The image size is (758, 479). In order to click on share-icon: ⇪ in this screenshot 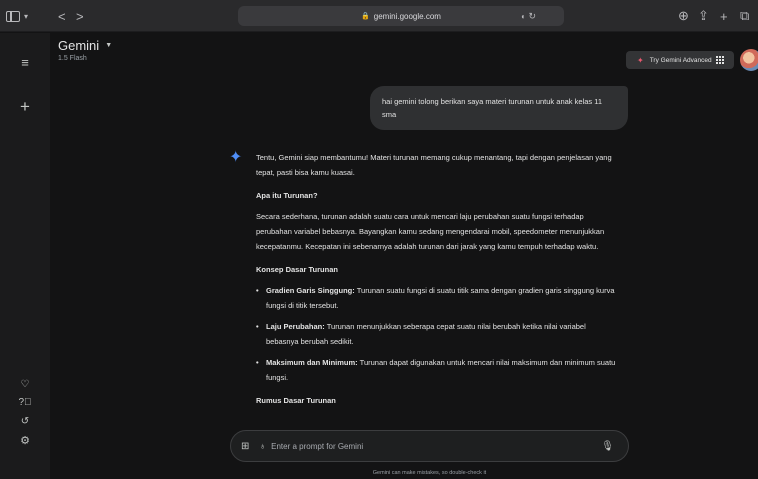, I will do `click(703, 16)`.